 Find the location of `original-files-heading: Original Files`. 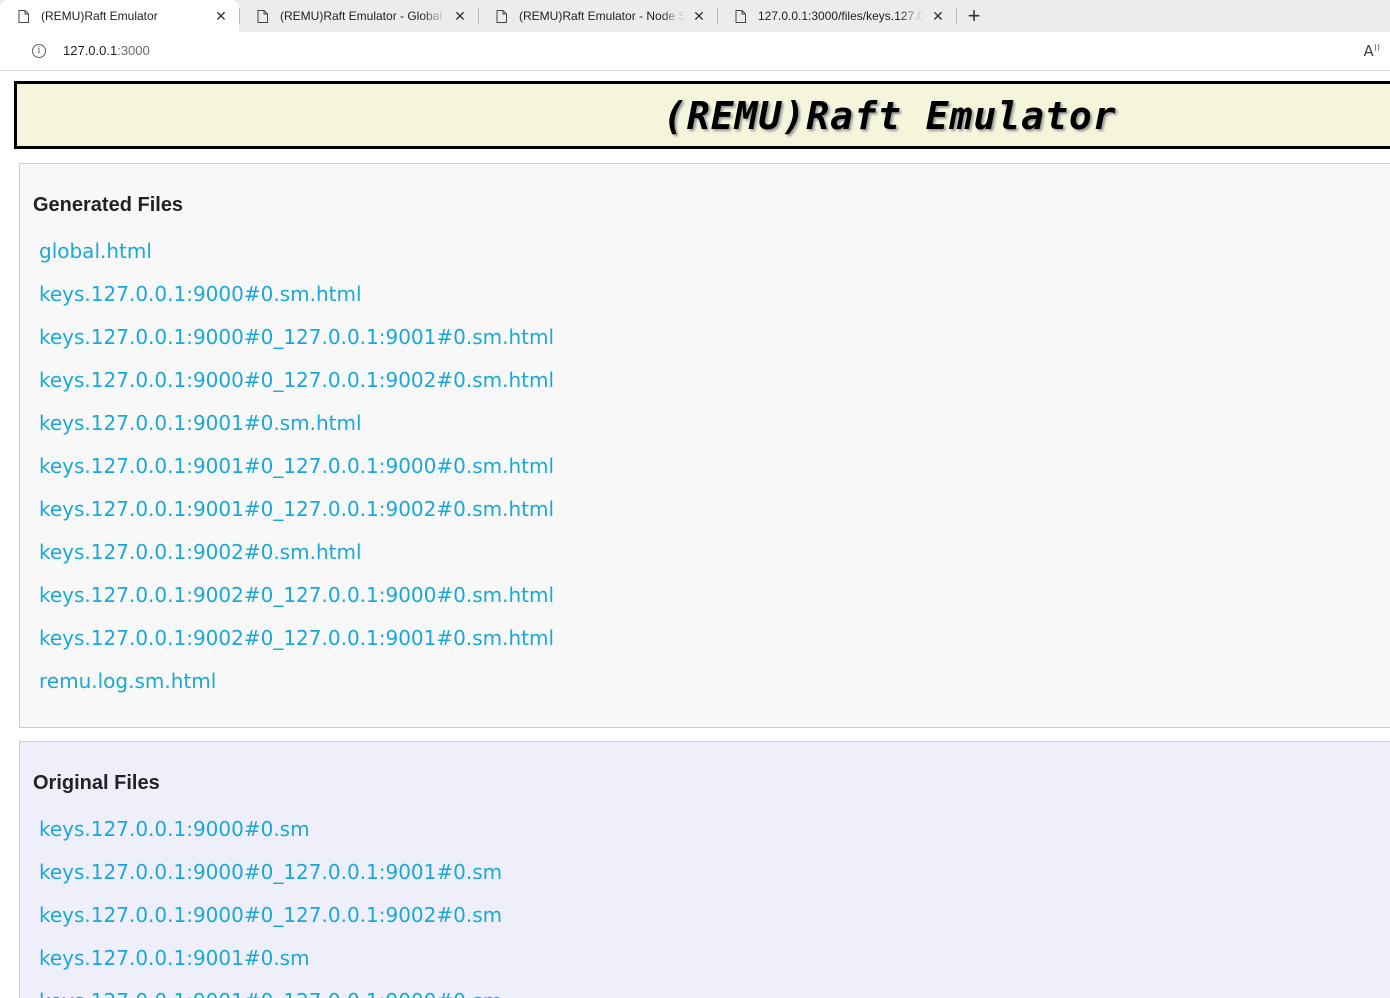

original-files-heading: Original Files is located at coordinates (96, 783).